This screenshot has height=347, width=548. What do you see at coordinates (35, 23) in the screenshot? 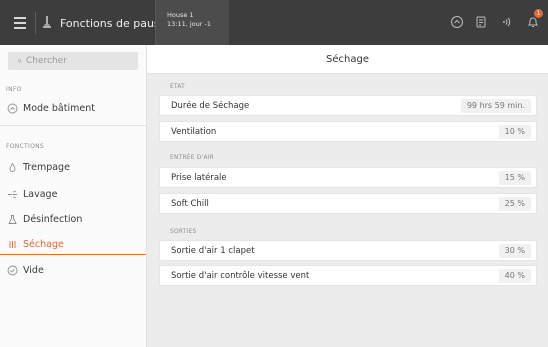
I see `divider` at bounding box center [35, 23].